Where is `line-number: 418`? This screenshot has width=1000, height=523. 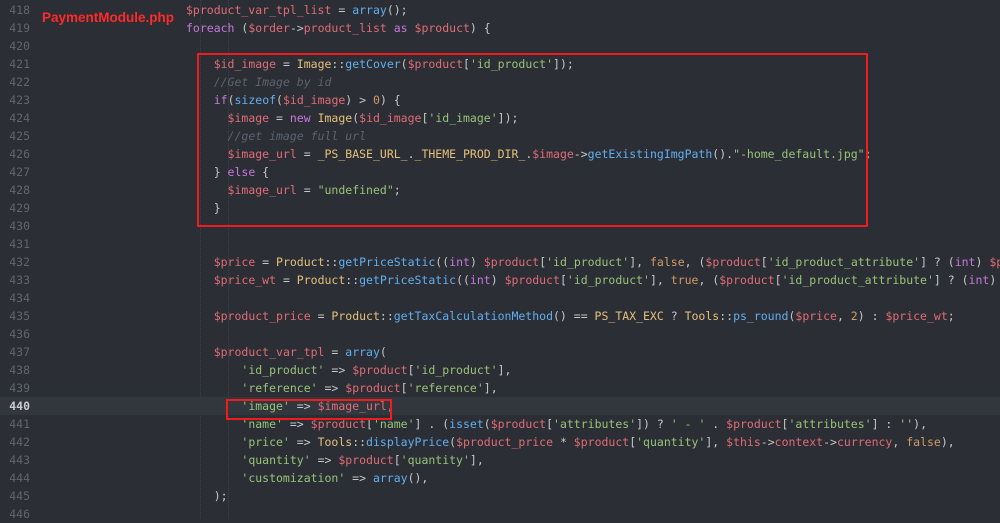 line-number: 418 is located at coordinates (19, 10).